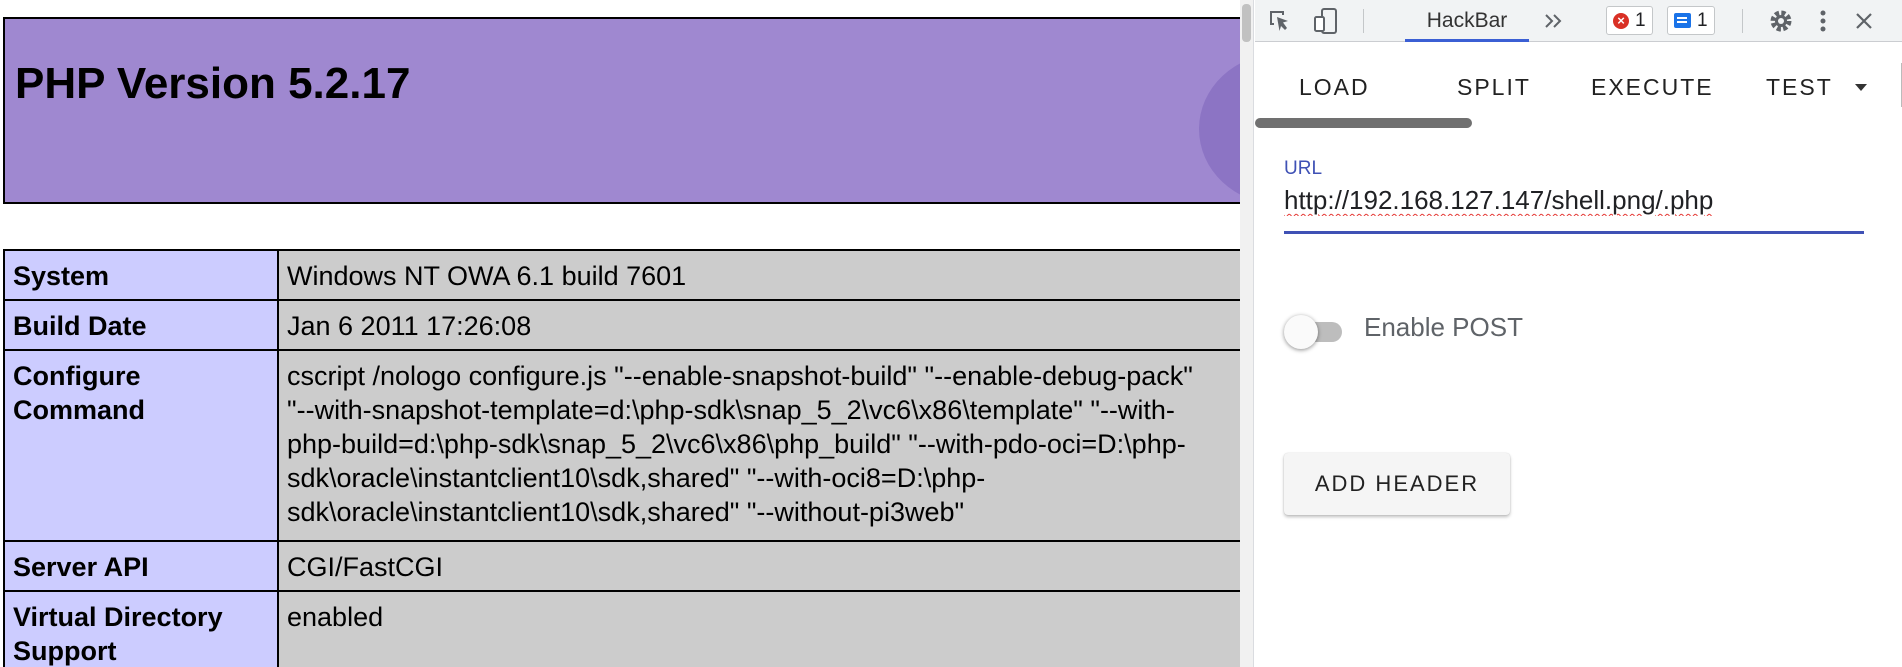 The height and width of the screenshot is (667, 1902). Describe the element at coordinates (1652, 87) in the screenshot. I see `execute-button: EXECUTE` at that location.